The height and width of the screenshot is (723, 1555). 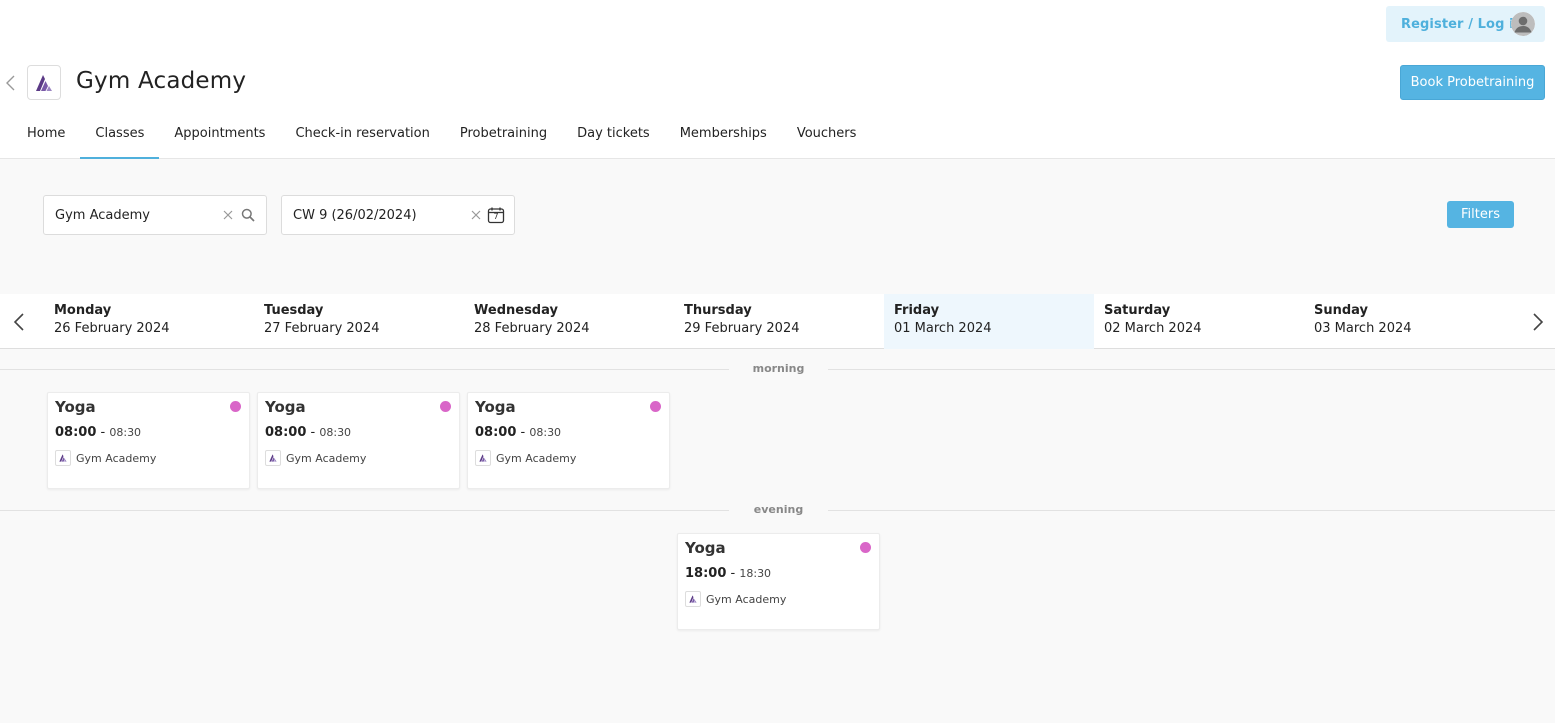 I want to click on day-date: 03 March 2024, so click(x=1363, y=328).